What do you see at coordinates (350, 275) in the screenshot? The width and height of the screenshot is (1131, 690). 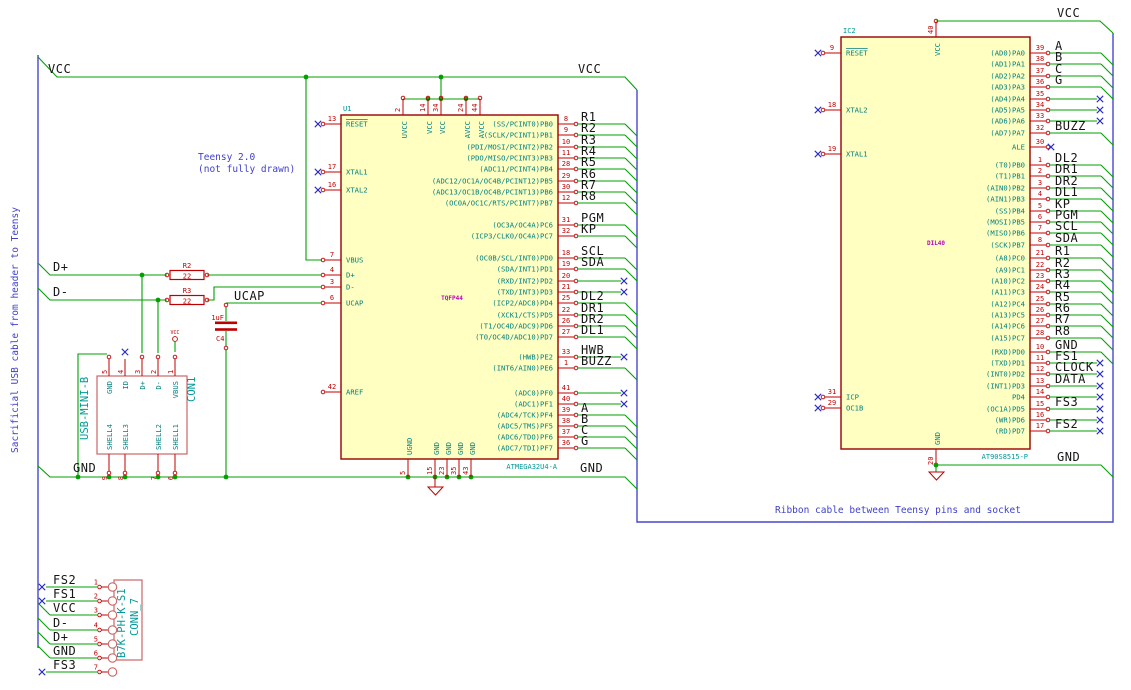 I see `u1-pin-4-name: D+` at bounding box center [350, 275].